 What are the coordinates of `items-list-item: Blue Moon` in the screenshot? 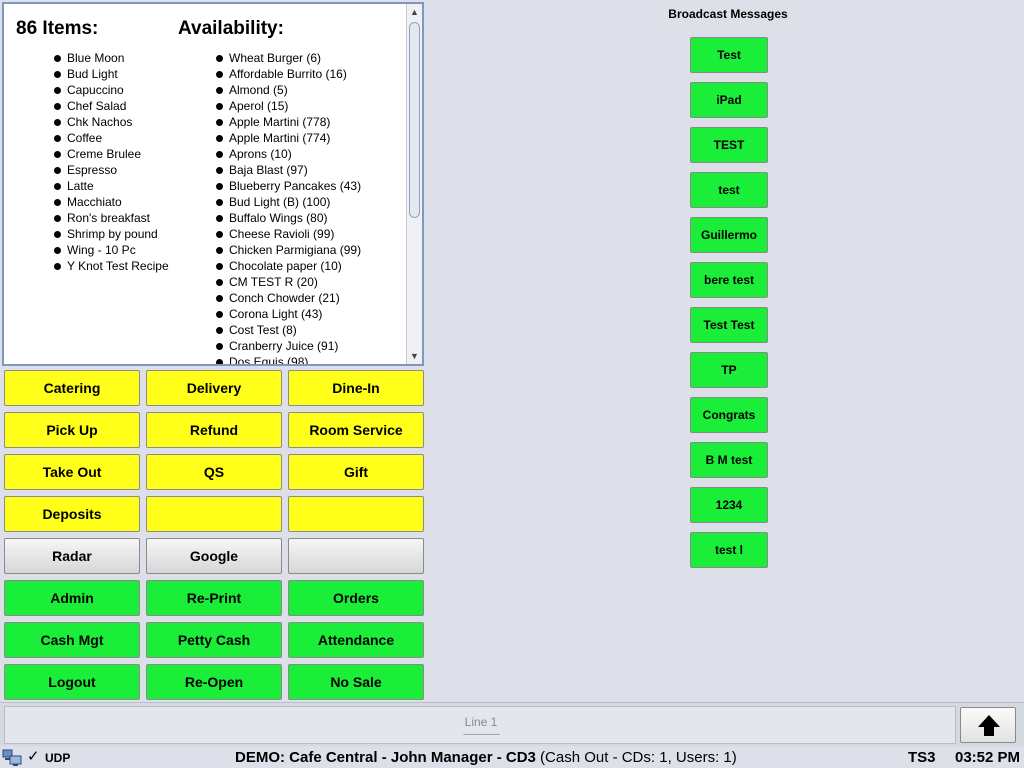 It's located at (111, 58).